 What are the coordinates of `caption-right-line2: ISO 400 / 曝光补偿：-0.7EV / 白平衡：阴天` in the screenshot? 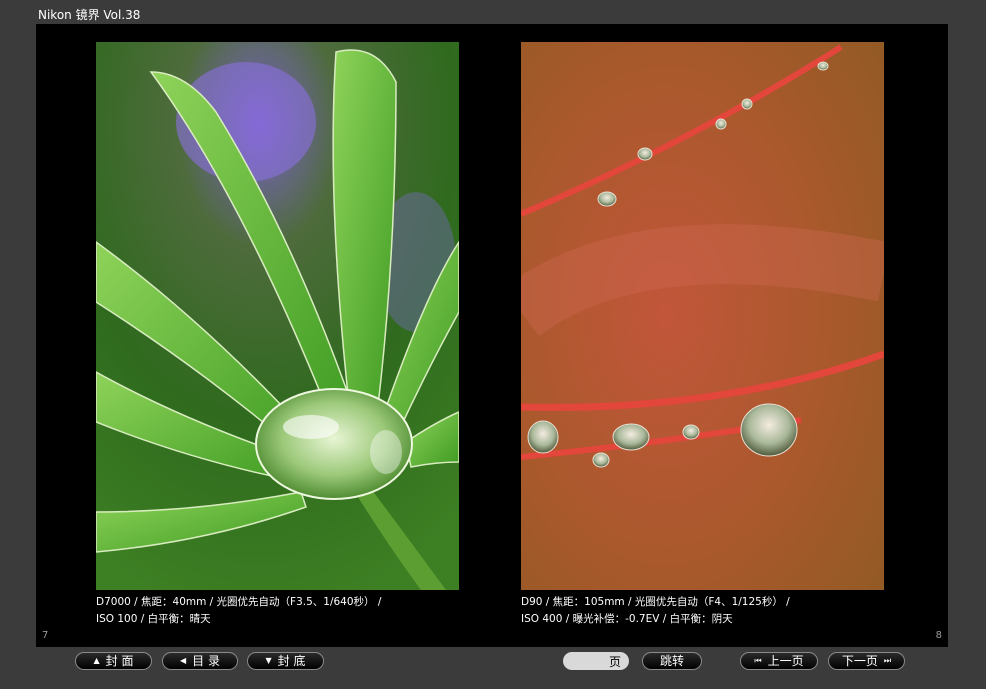 It's located at (627, 619).